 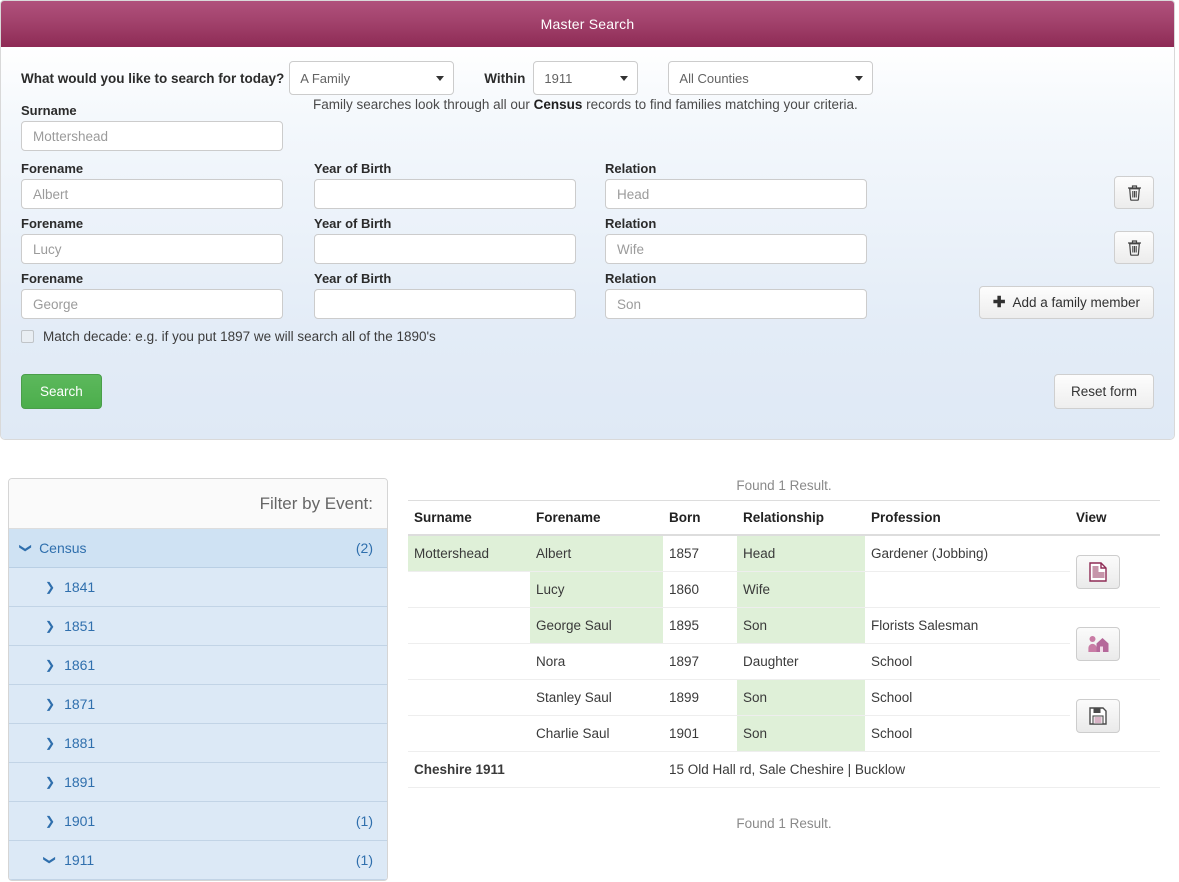 I want to click on forename-field-group: Forename Lucy, so click(x=152, y=240).